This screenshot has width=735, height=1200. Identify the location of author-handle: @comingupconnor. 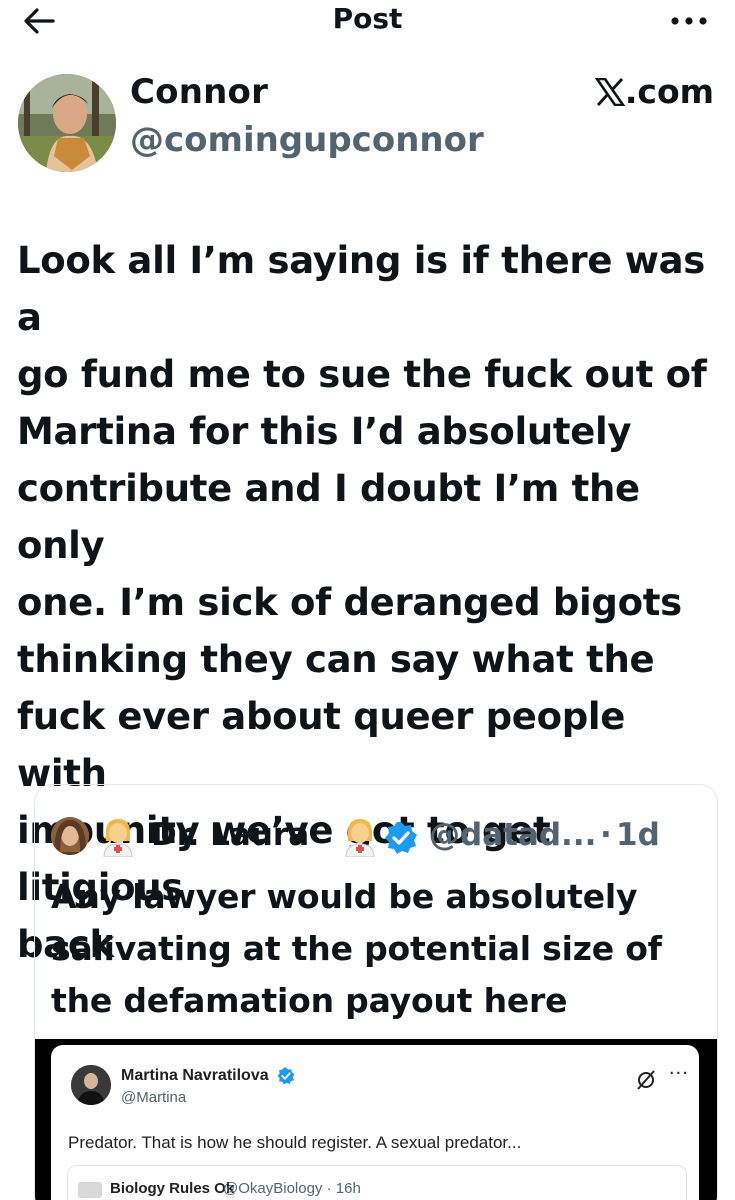
(307, 140).